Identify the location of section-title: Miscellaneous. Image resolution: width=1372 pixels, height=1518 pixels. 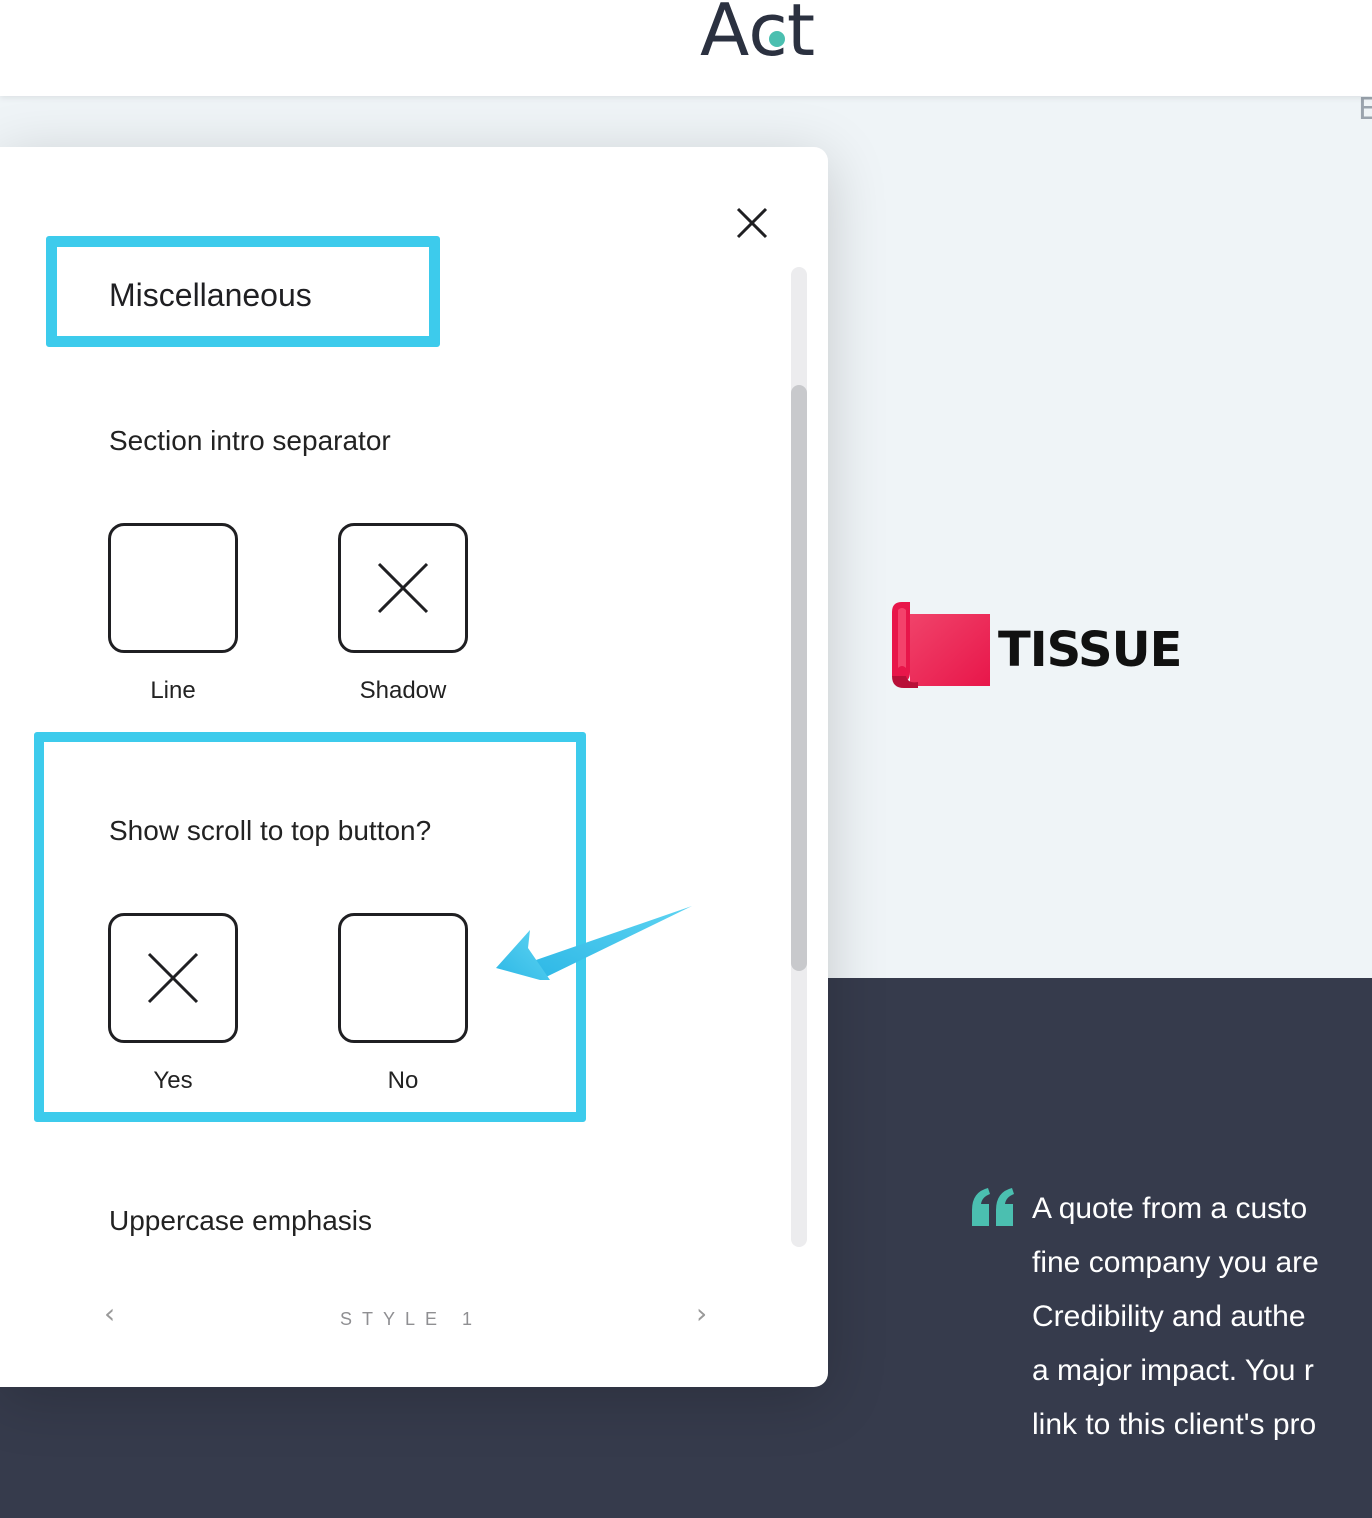
(210, 295).